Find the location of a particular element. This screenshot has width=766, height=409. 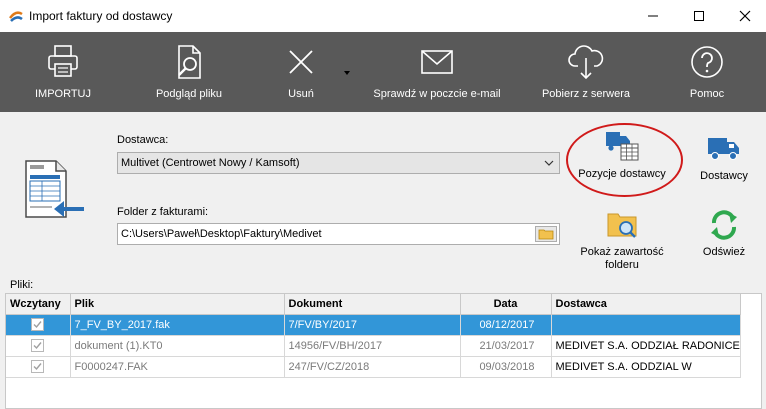

column-header-supplier: Dostawca is located at coordinates (646, 304).